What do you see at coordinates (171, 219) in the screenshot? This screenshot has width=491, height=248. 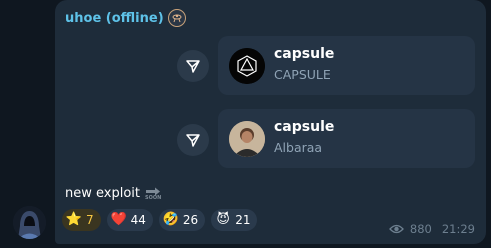 I see `rofl-emoji-icon: 🤣` at bounding box center [171, 219].